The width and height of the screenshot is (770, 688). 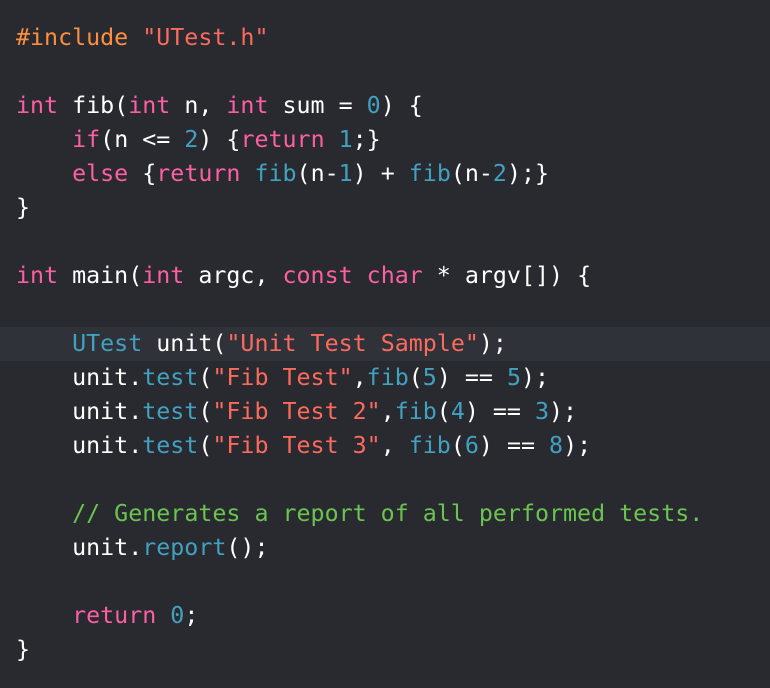 I want to click on code-token-string: "Fib Test 3", so click(x=296, y=445).